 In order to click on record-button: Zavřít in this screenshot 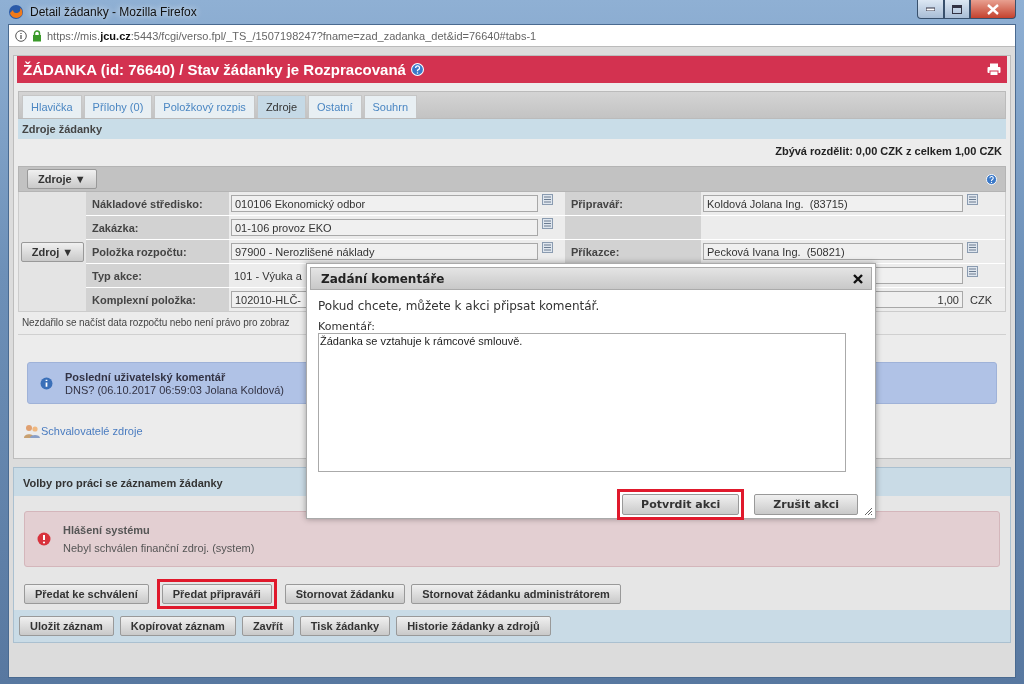, I will do `click(267, 626)`.